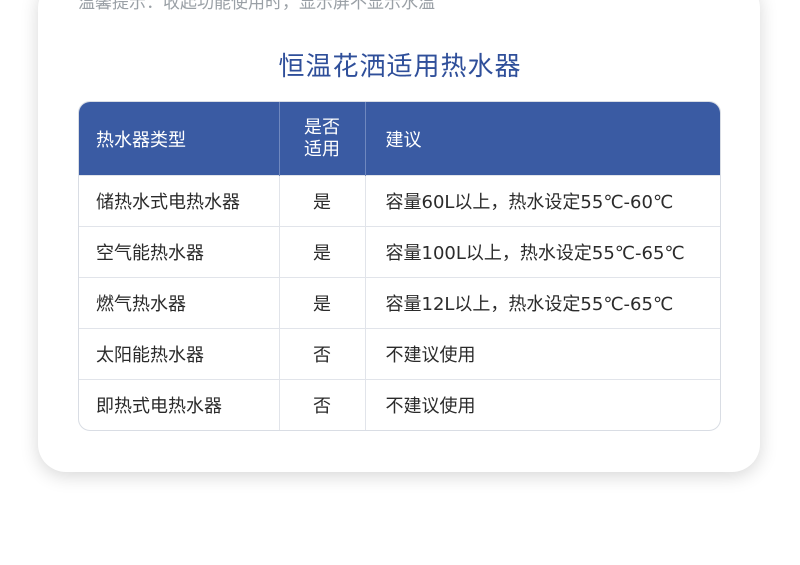 The image size is (800, 565). I want to click on table-row: 太阳能热水器 否 不建议使用, so click(399, 354).